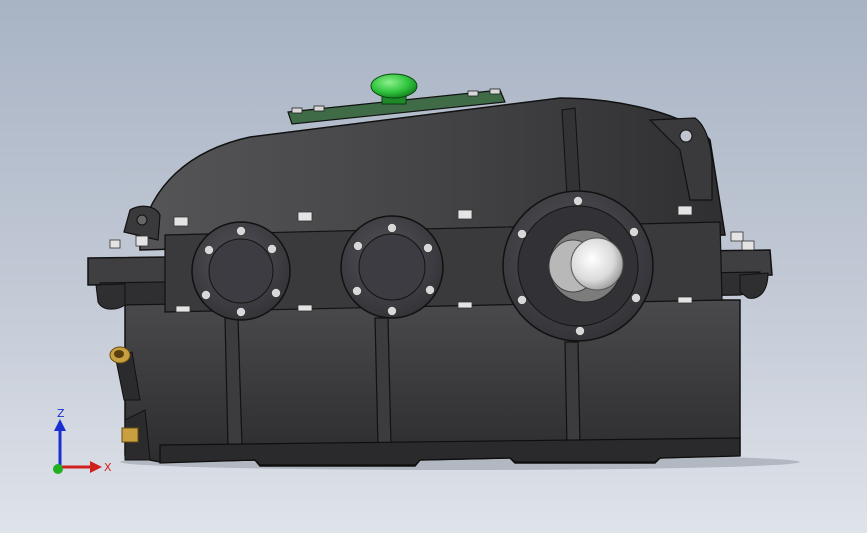 The image size is (867, 533). Describe the element at coordinates (96, 467) in the screenshot. I see `x-axis-arrow` at that location.